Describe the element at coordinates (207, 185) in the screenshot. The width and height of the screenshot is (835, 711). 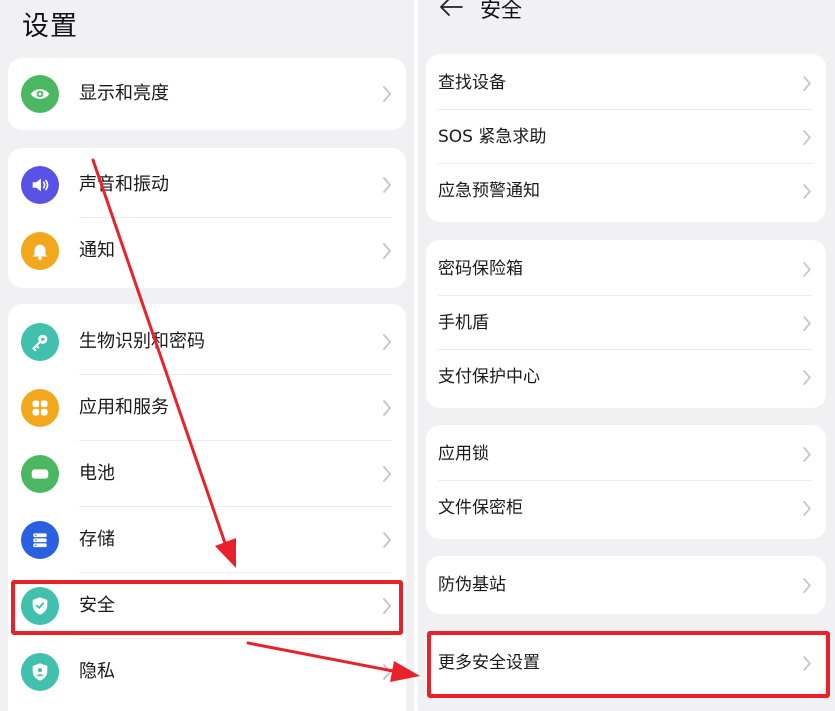
I see `settings-item-sound-vibration: 声音和振动` at that location.